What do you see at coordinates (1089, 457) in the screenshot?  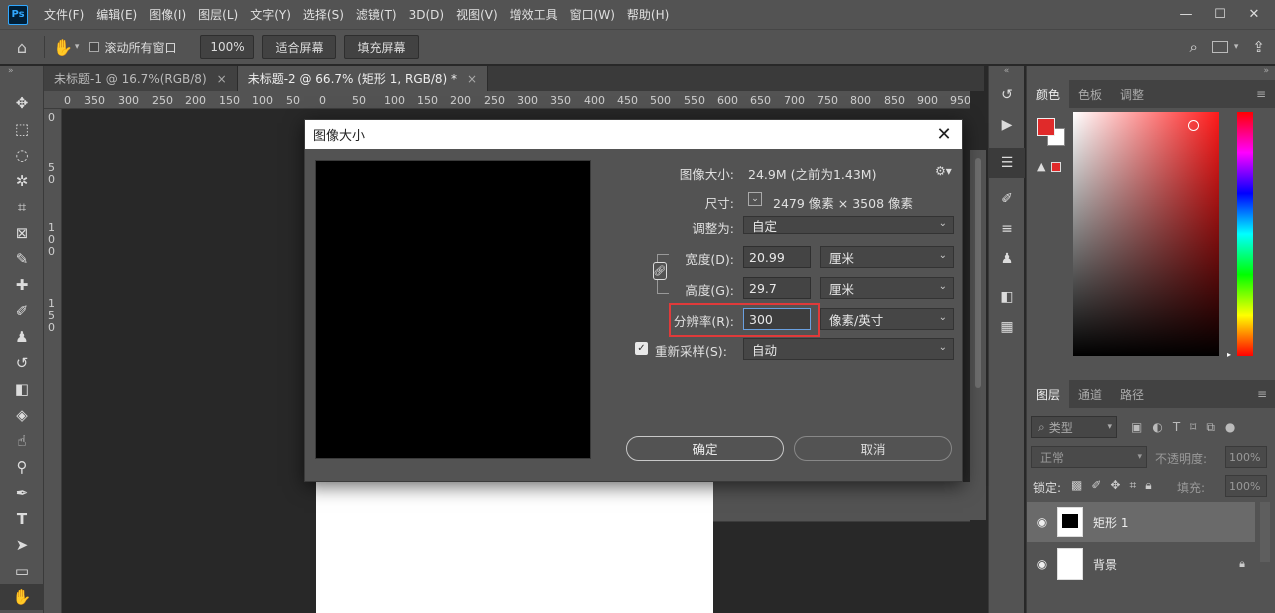 I see `blend-mode-select: 正常 ▾` at bounding box center [1089, 457].